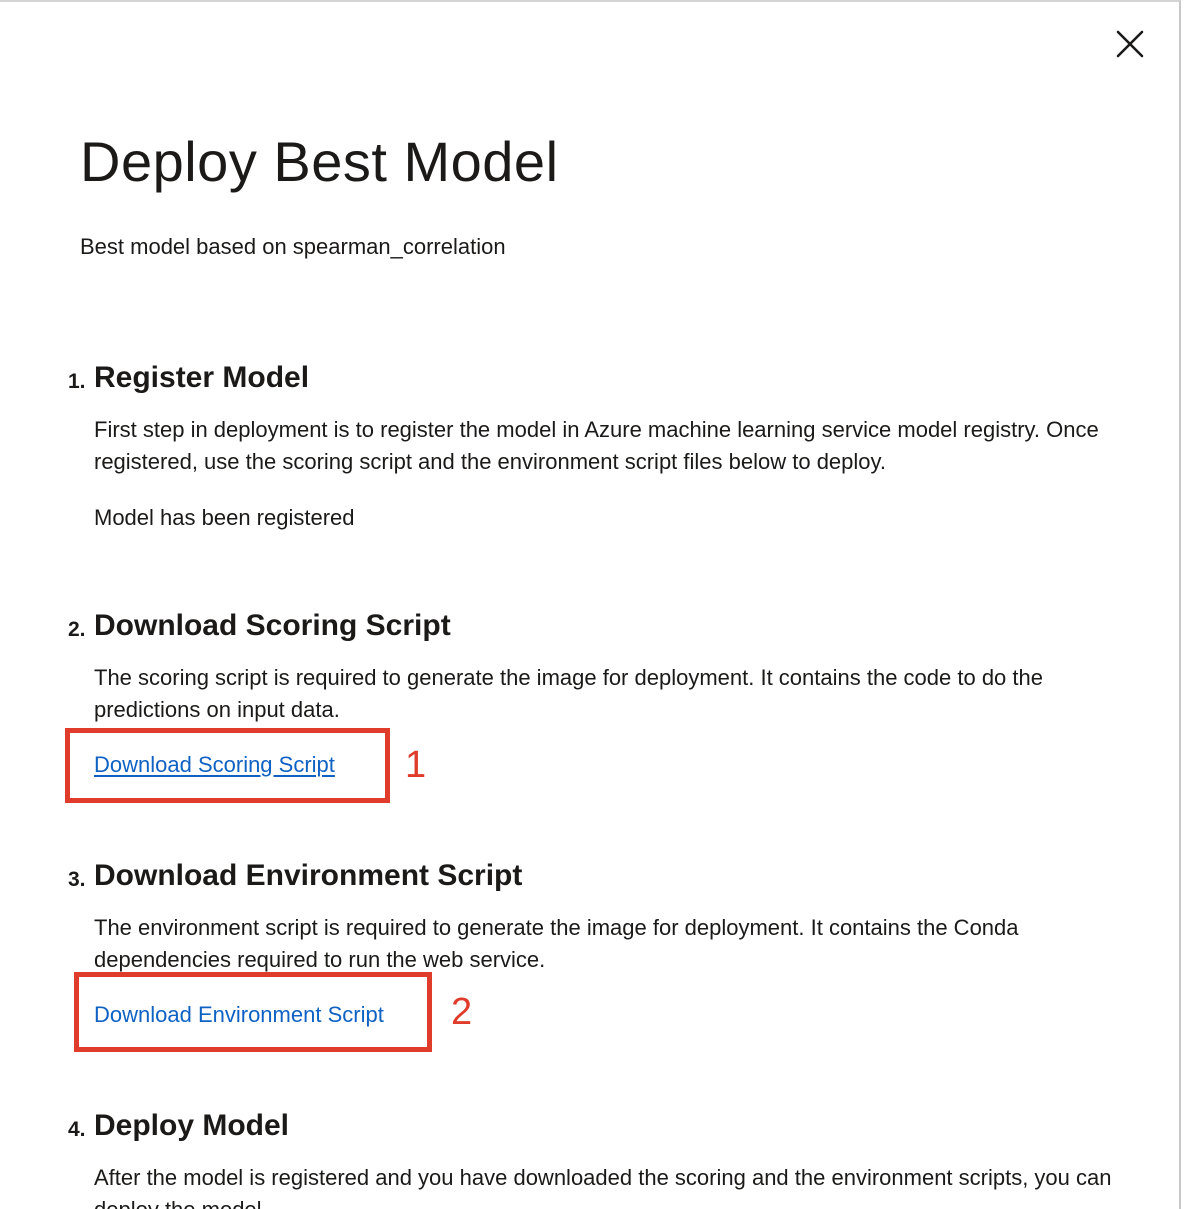  I want to click on dialog-title: Deploy Best Model, so click(319, 161).